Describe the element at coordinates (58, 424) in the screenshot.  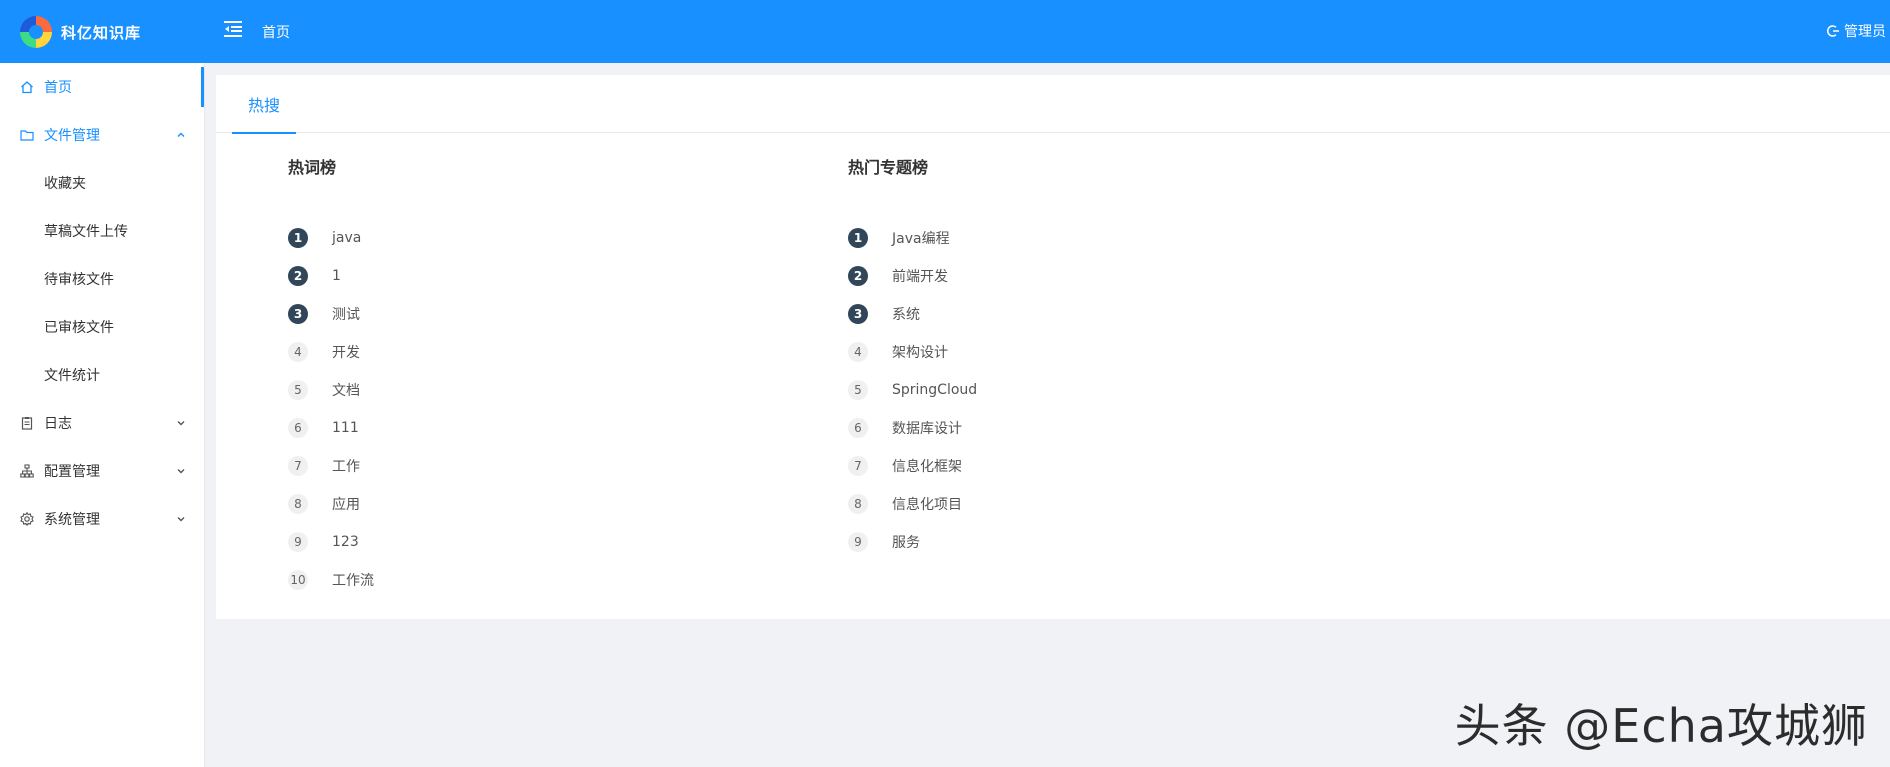
I see `sidebar-item-label: 日志` at that location.